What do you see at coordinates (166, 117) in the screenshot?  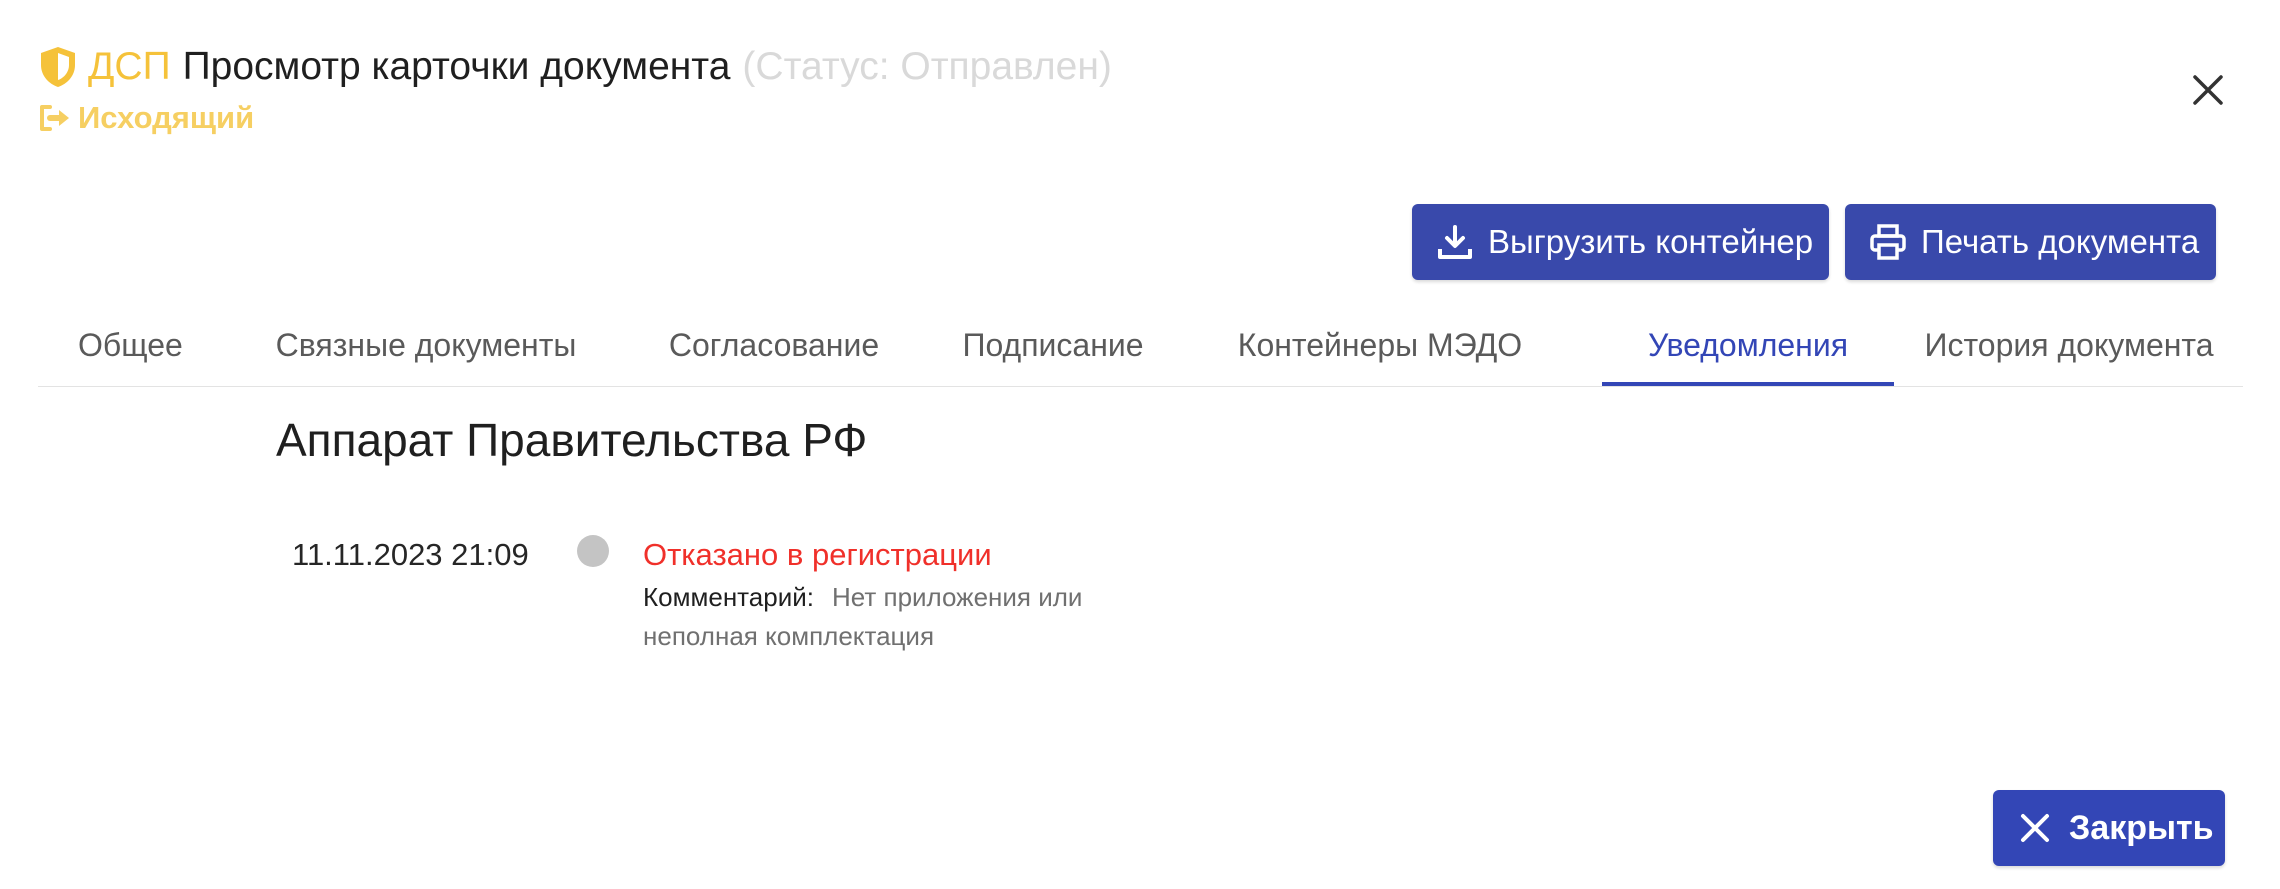 I see `direction-label: Исходящий` at bounding box center [166, 117].